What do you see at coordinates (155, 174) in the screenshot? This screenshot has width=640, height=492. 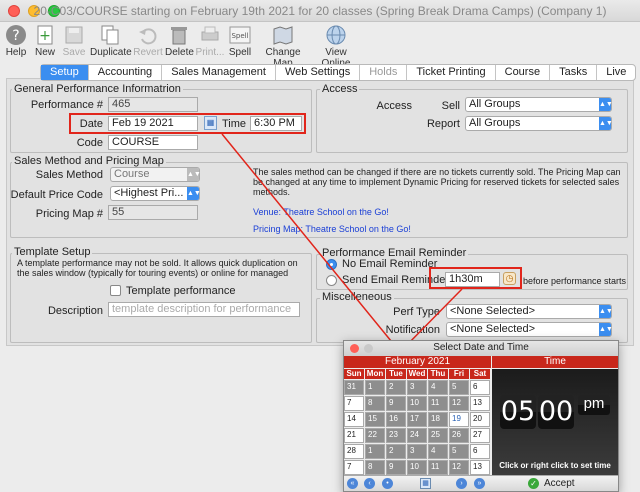 I see `sales-method-select: Course ▲▼` at bounding box center [155, 174].